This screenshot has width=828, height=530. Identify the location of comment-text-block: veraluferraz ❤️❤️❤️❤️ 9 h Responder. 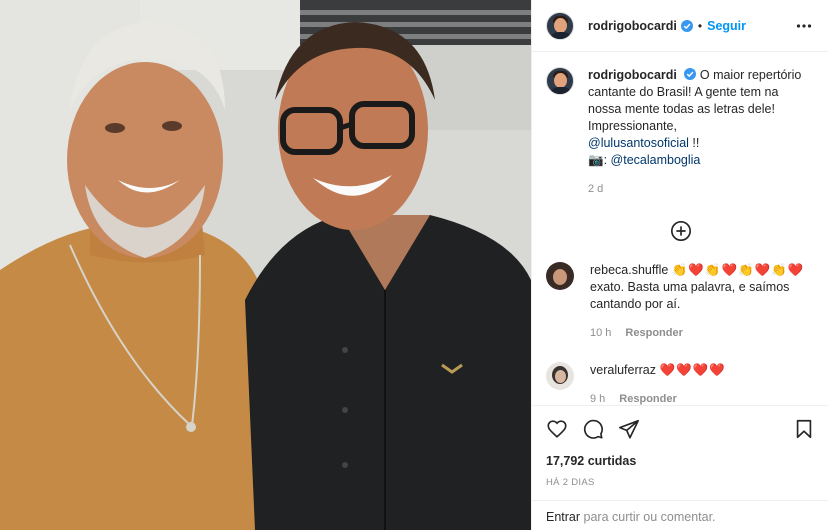
(702, 385).